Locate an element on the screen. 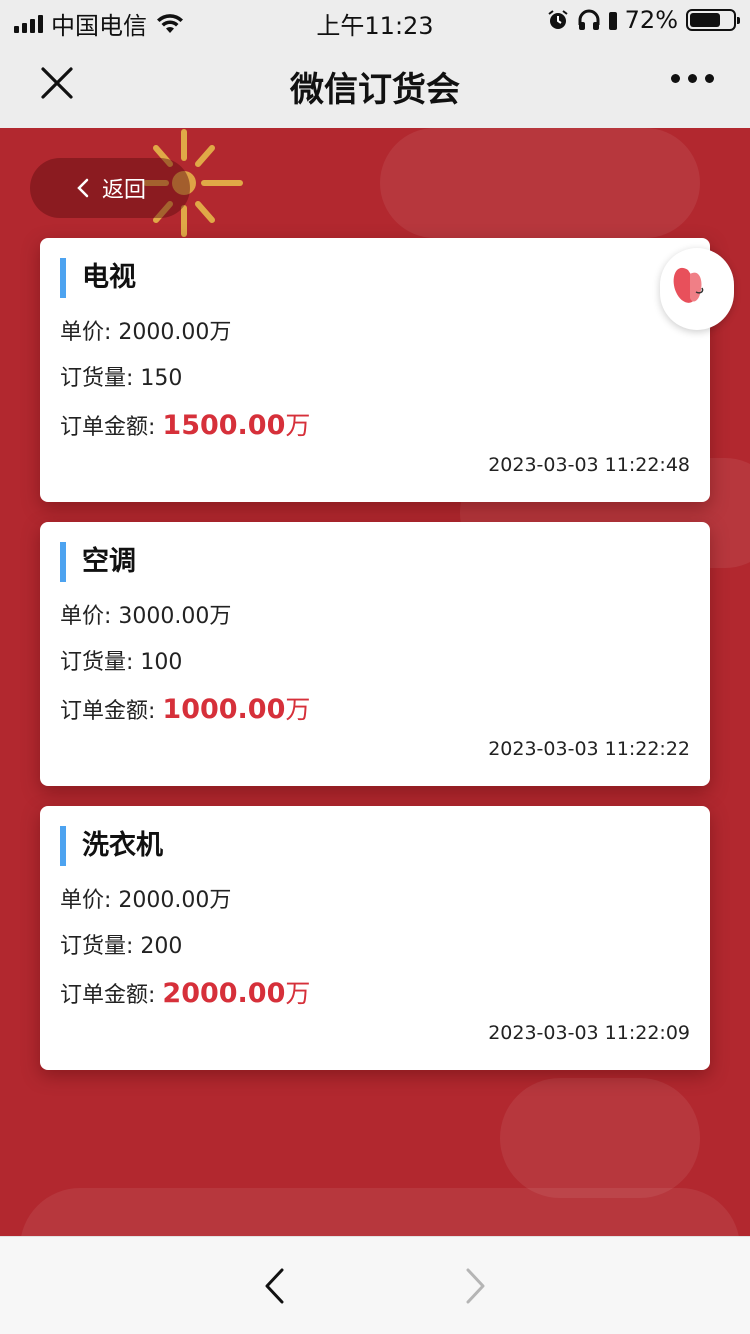  price-row: 单价: 3000.00万 is located at coordinates (145, 614).